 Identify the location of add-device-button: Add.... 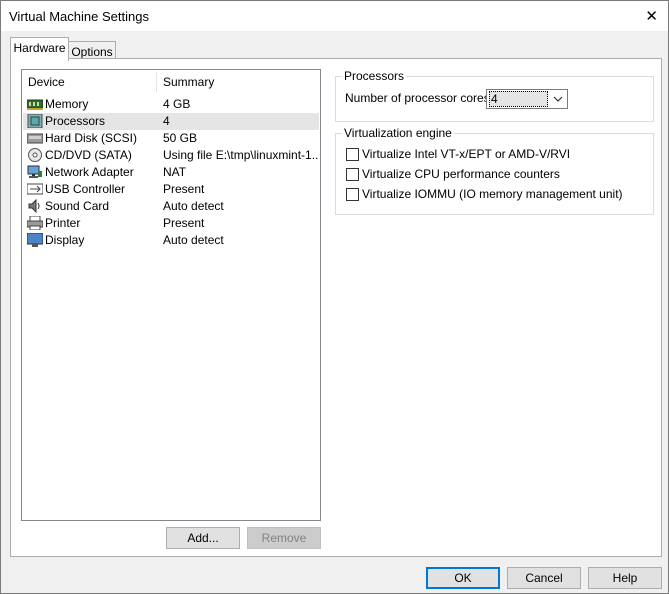
(203, 538).